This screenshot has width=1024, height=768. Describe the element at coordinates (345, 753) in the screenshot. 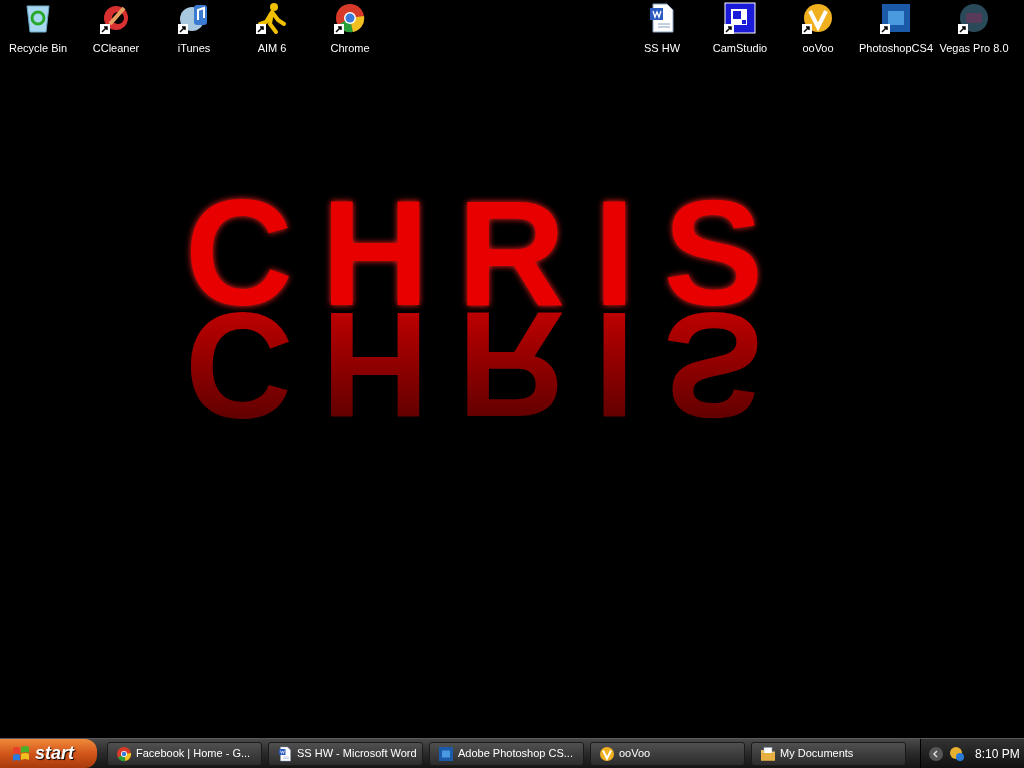

I see `taskbar-button: SS HW - Microsoft Word` at that location.